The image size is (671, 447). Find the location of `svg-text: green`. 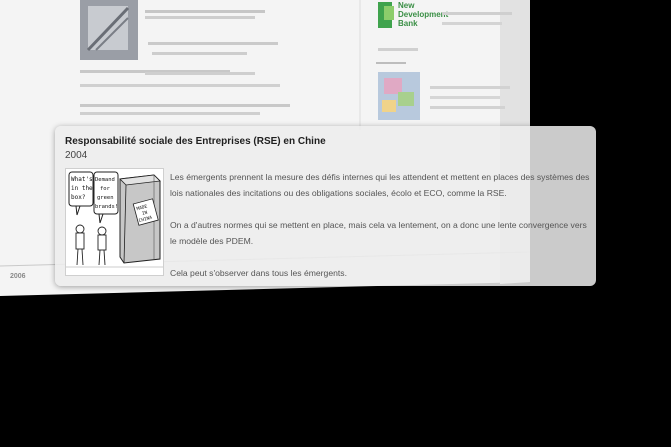

svg-text: green is located at coordinates (105, 198).